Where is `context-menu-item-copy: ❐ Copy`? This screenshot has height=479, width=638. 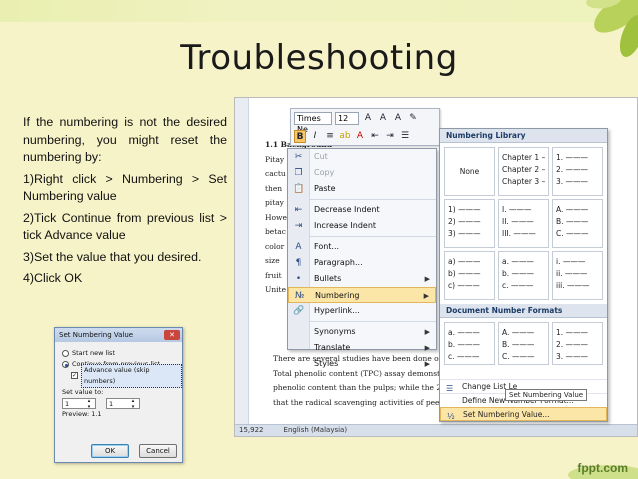
context-menu-item-copy: ❐ Copy is located at coordinates (362, 173).